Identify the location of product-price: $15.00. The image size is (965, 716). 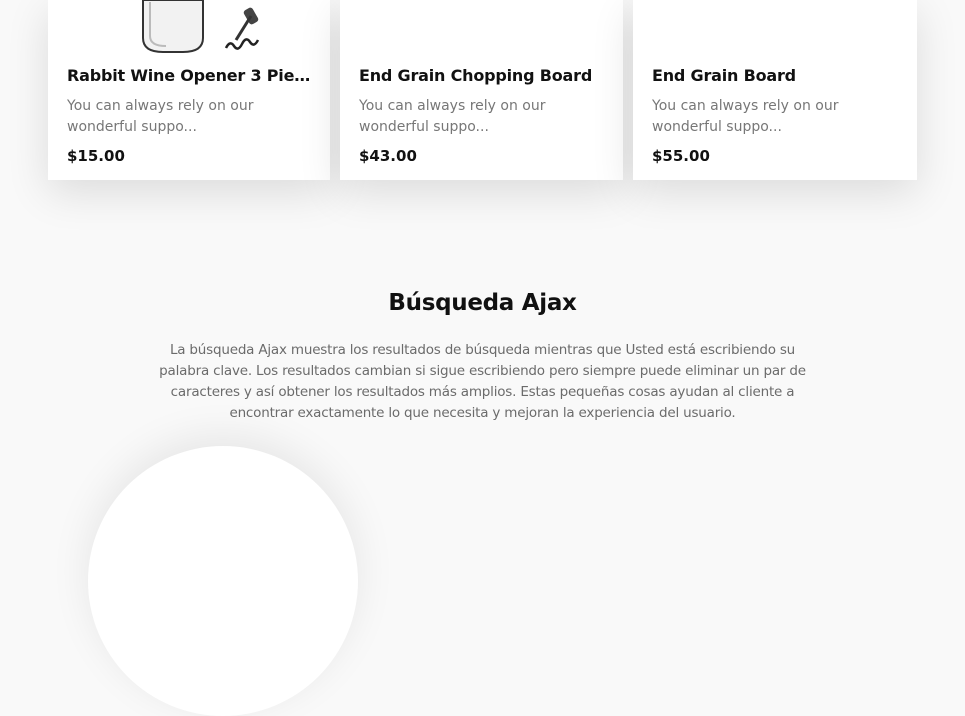
(96, 156).